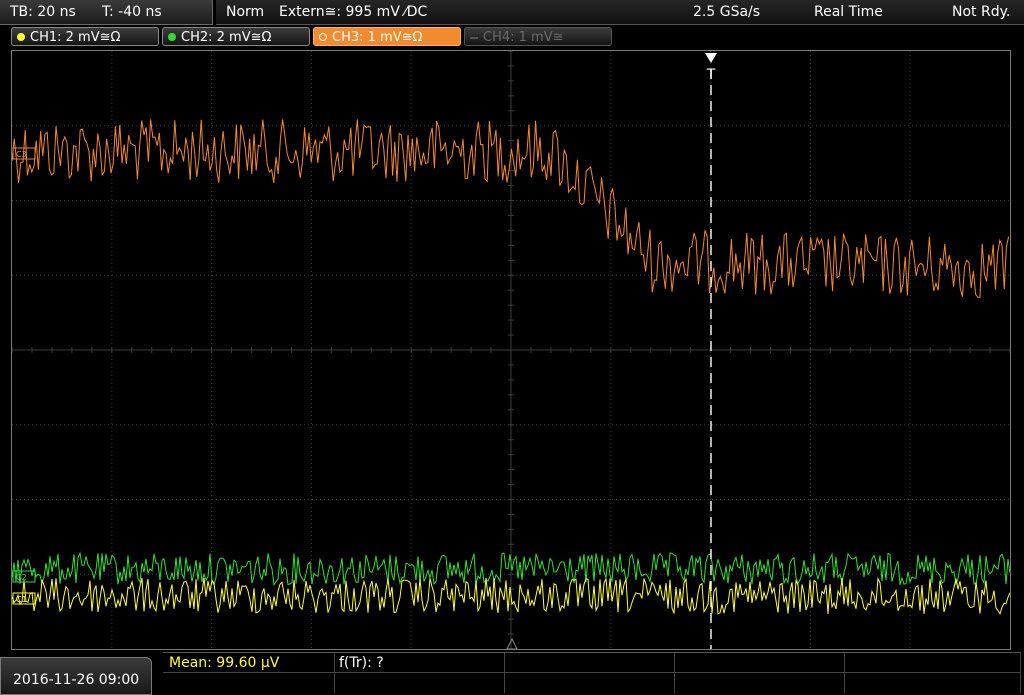 The height and width of the screenshot is (695, 1024). Describe the element at coordinates (512, 643) in the screenshot. I see `horizontal-position-icon` at that location.